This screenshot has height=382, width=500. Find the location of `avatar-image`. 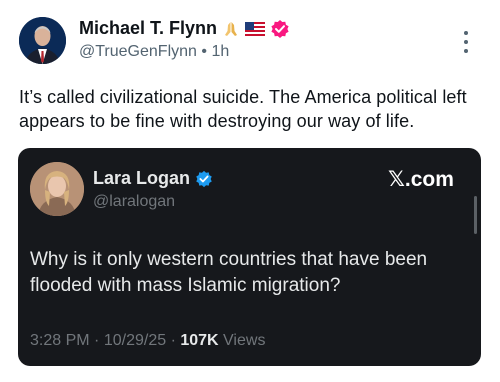

avatar-image is located at coordinates (42, 40).